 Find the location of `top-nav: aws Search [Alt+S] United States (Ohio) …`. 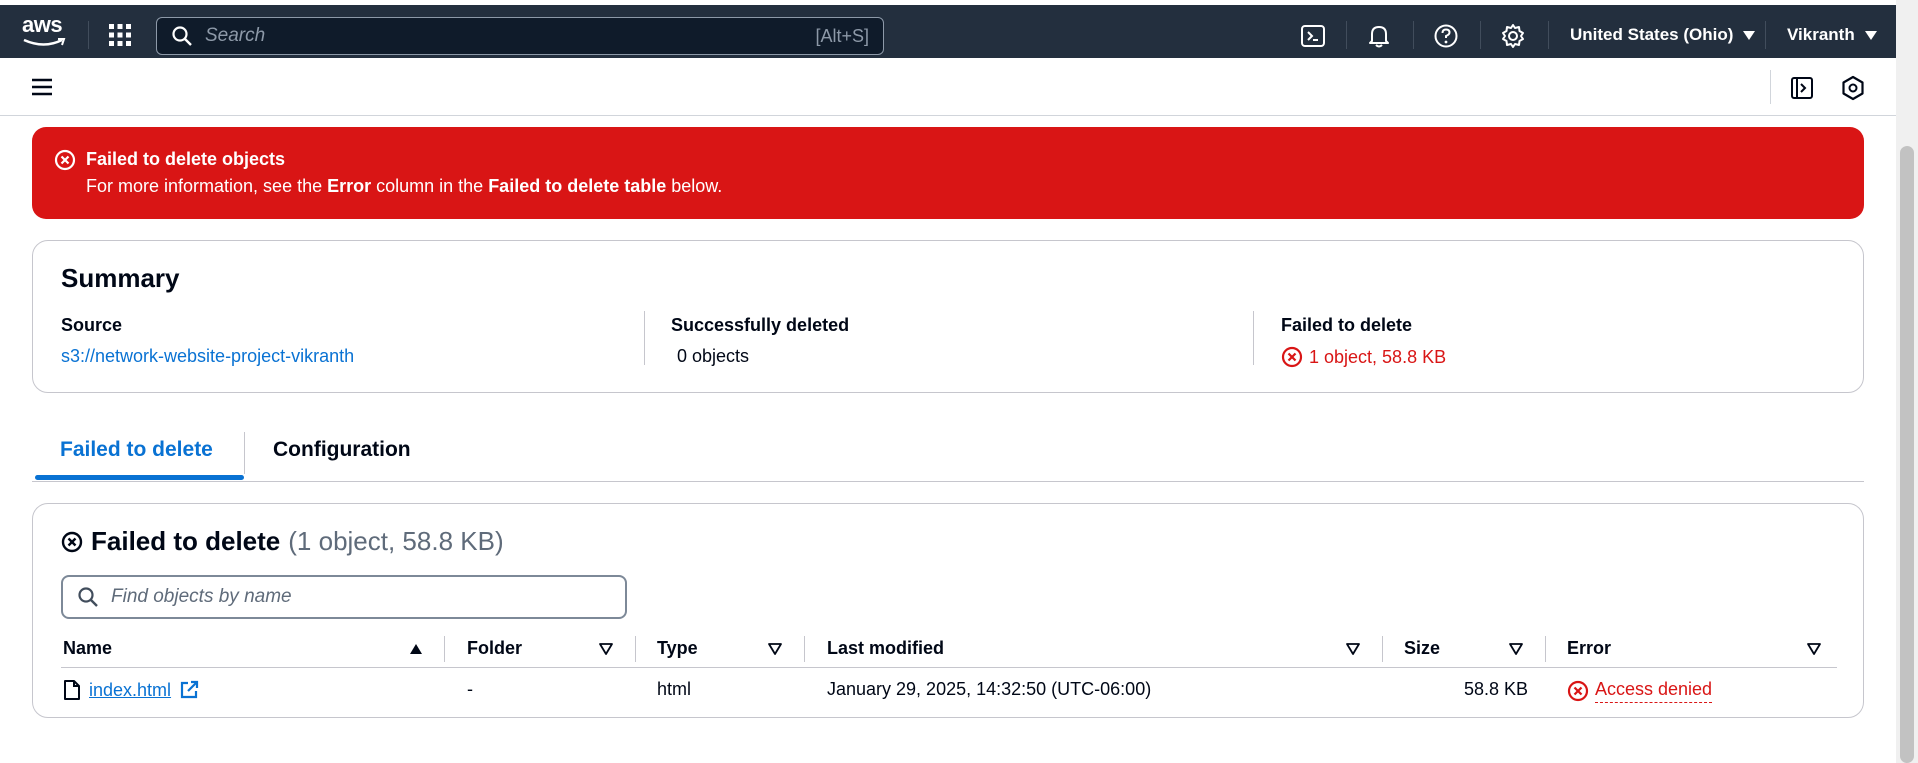

top-nav: aws Search [Alt+S] United States (Ohio) … is located at coordinates (948, 29).